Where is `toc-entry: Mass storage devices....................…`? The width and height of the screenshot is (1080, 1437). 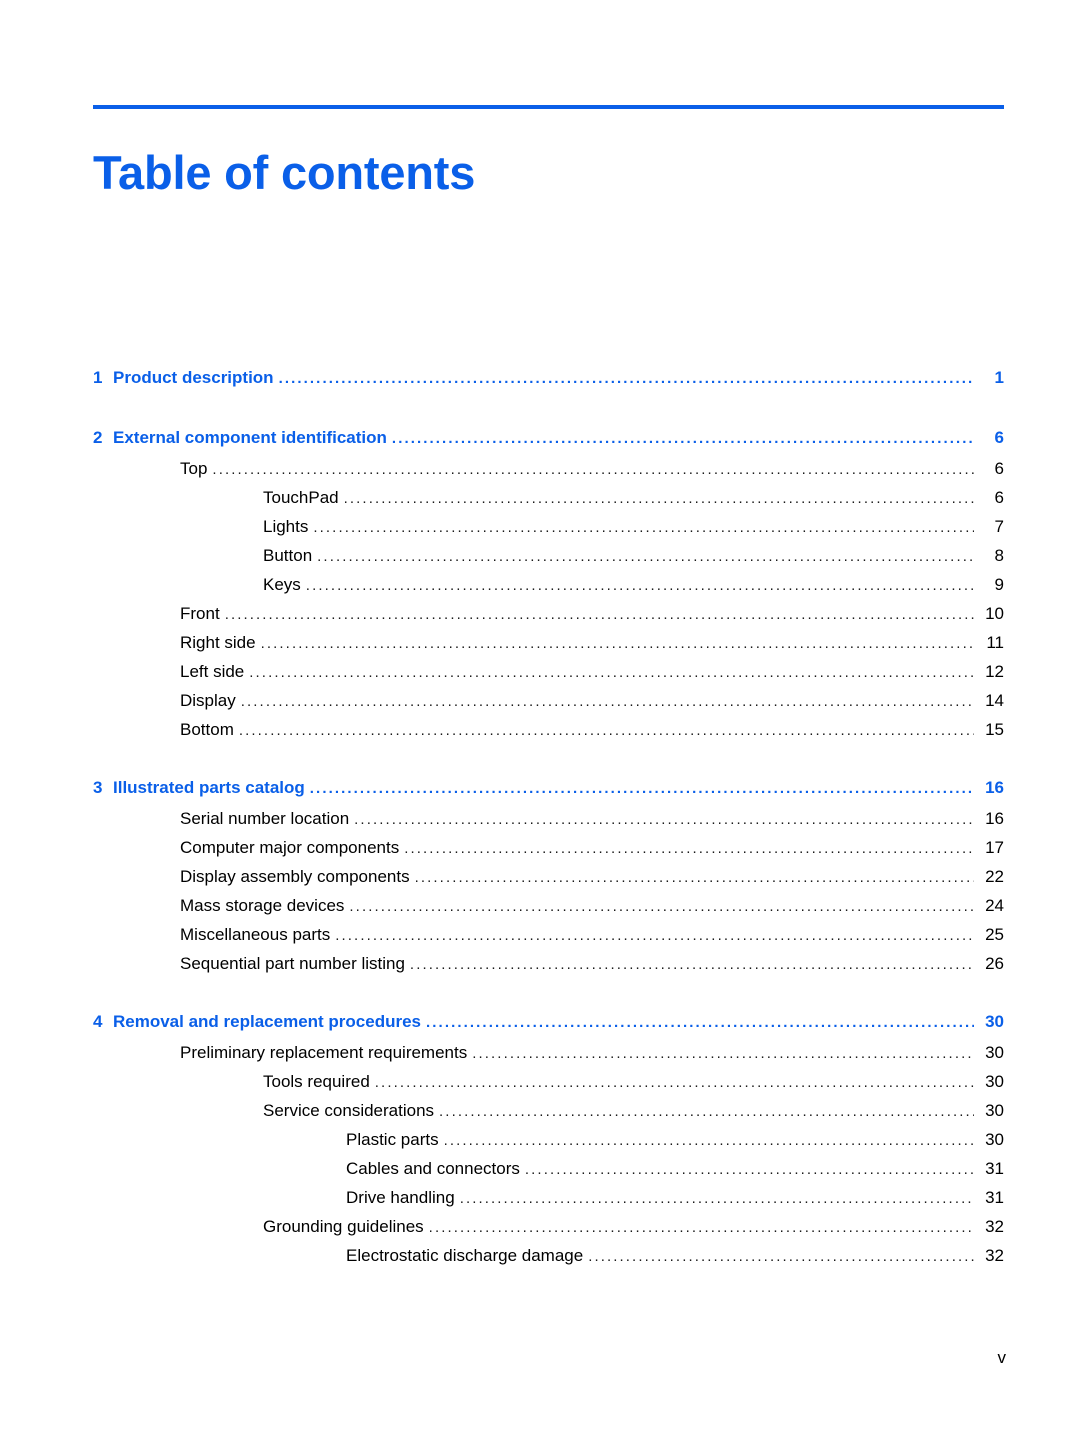 toc-entry: Mass storage devices....................… is located at coordinates (548, 910).